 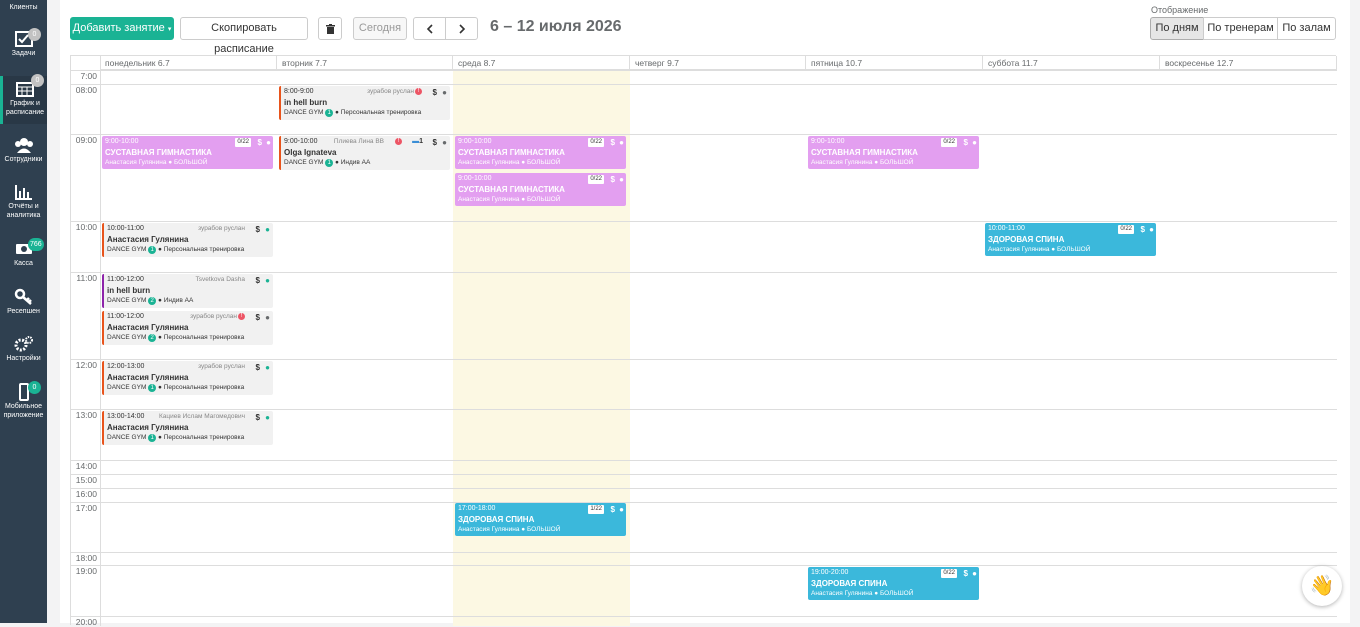 What do you see at coordinates (243, 142) in the screenshot?
I see `occupancy-badge: 0/22` at bounding box center [243, 142].